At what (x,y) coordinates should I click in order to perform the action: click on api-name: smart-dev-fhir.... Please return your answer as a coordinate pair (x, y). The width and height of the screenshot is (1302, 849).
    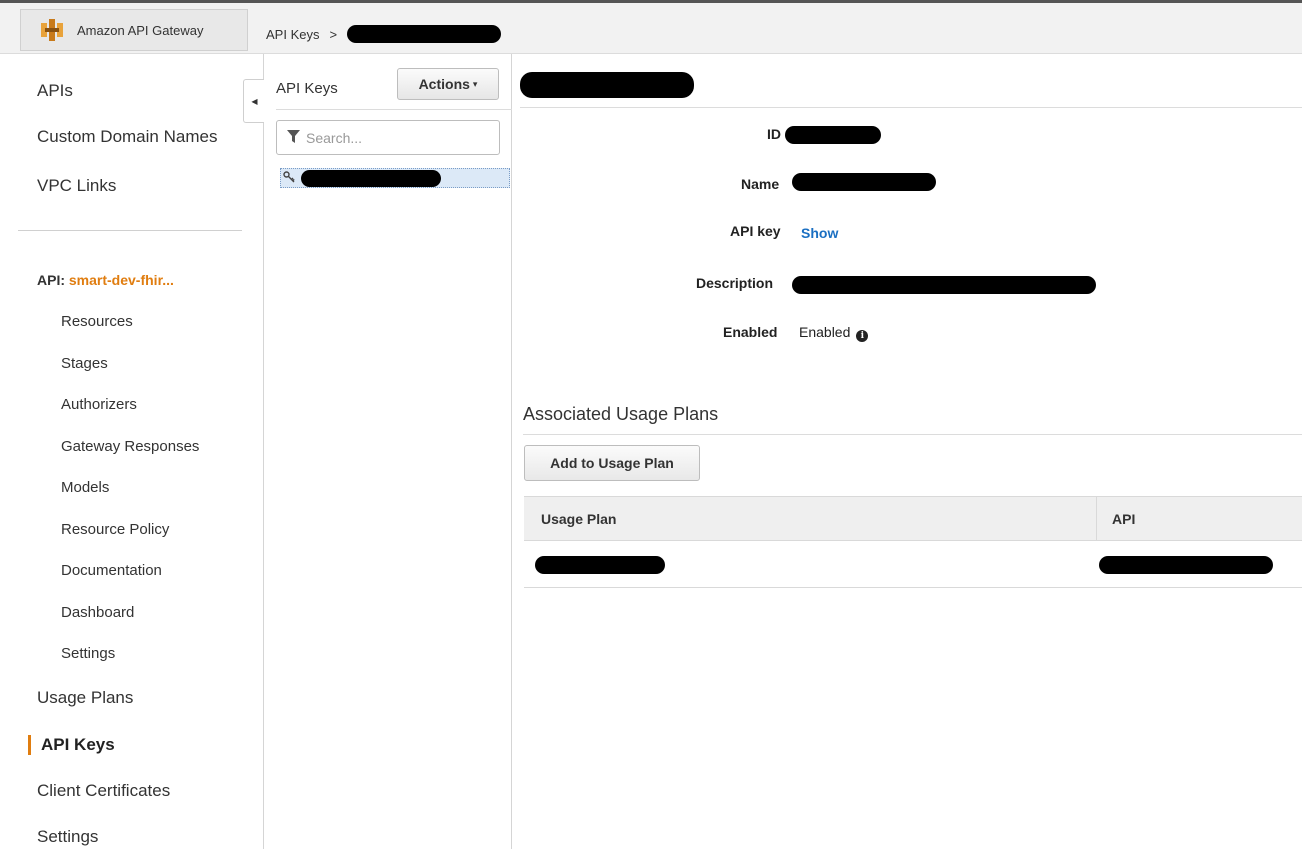
    Looking at the image, I should click on (121, 280).